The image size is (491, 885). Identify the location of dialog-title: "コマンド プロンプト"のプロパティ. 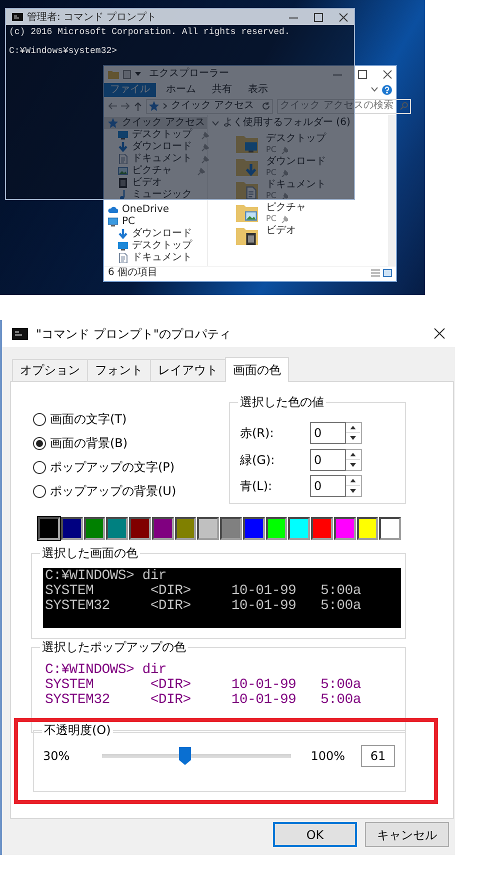
(133, 334).